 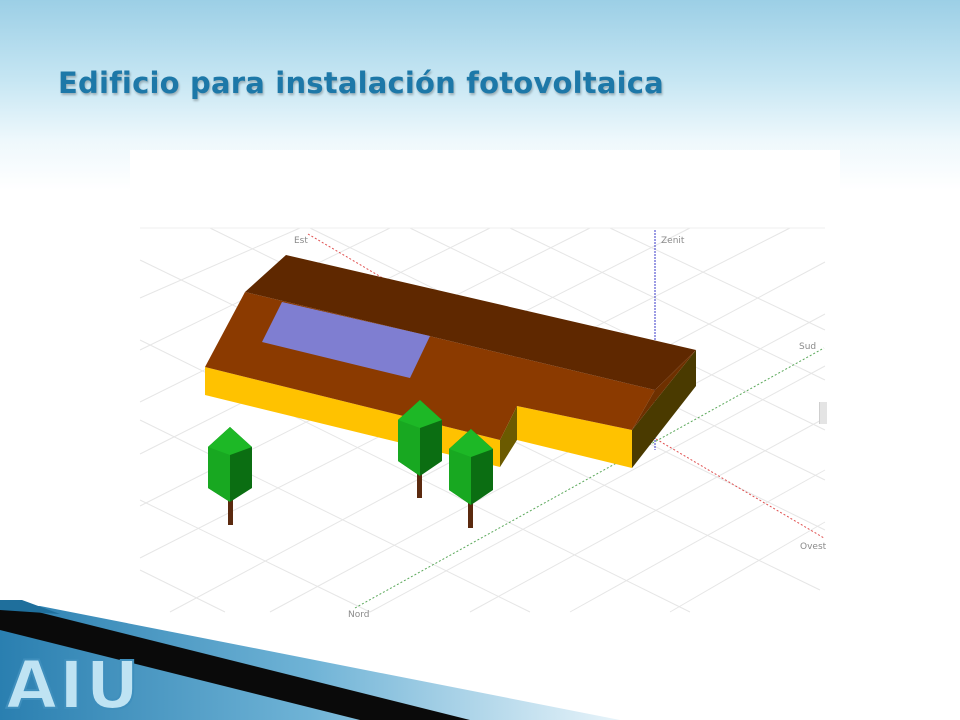 I want to click on axis-label-zenith: Zenit, so click(x=673, y=241).